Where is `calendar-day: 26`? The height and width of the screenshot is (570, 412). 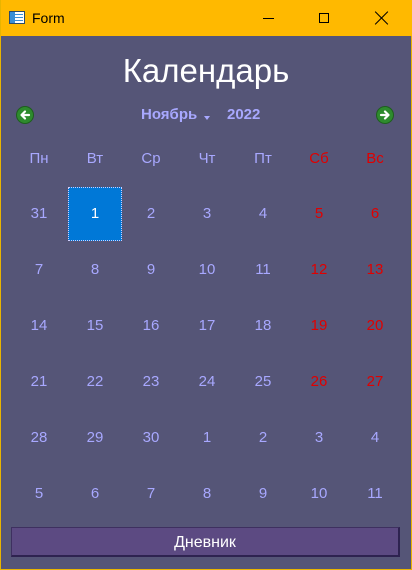
calendar-day: 26 is located at coordinates (319, 382).